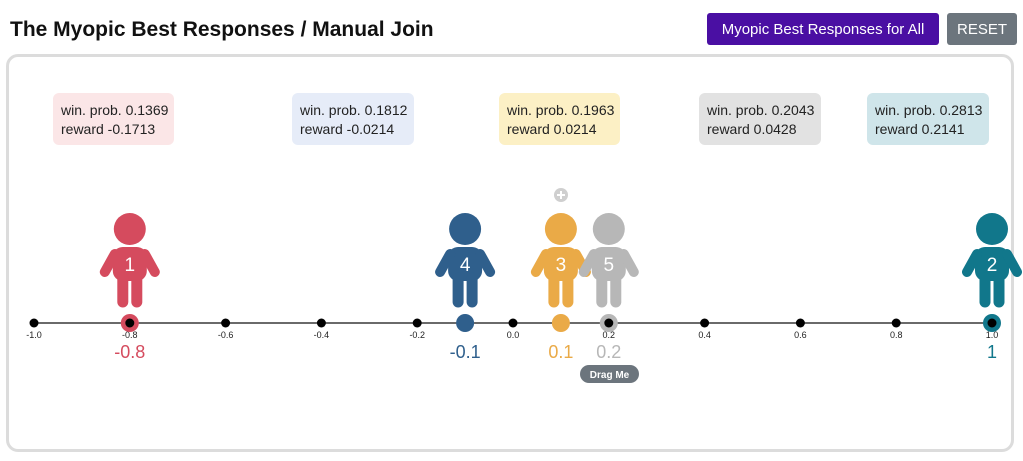  What do you see at coordinates (322, 335) in the screenshot?
I see `axis-tick-label: -0.4` at bounding box center [322, 335].